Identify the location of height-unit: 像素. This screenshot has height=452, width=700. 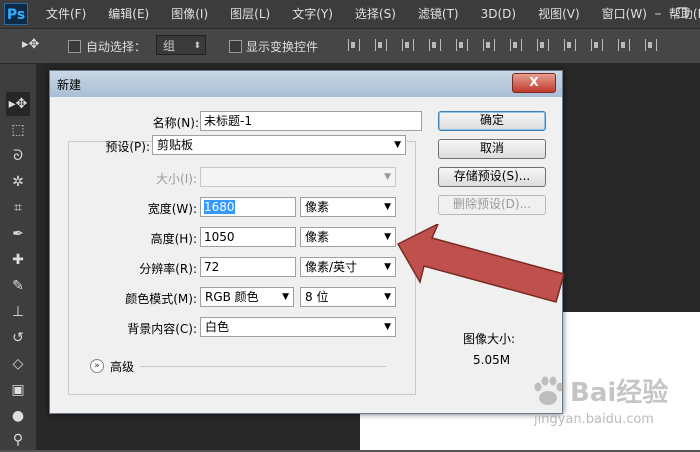
(317, 237).